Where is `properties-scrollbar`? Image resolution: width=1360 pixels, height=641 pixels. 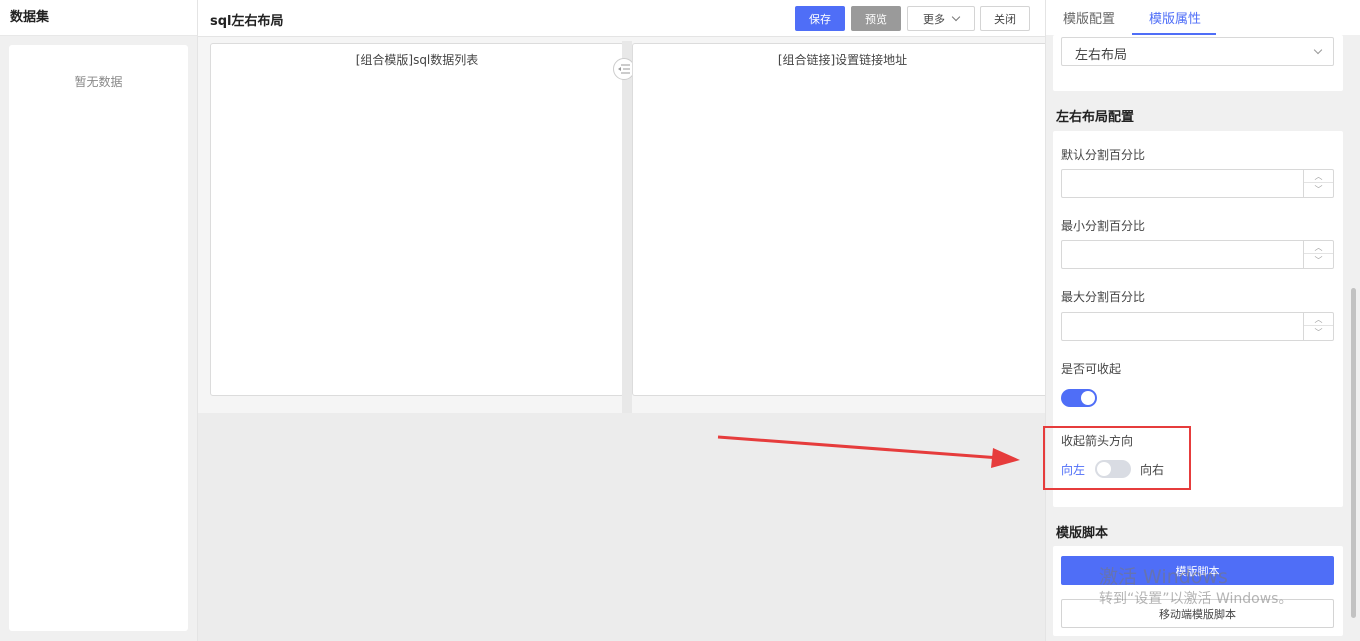
properties-scrollbar is located at coordinates (1353, 453).